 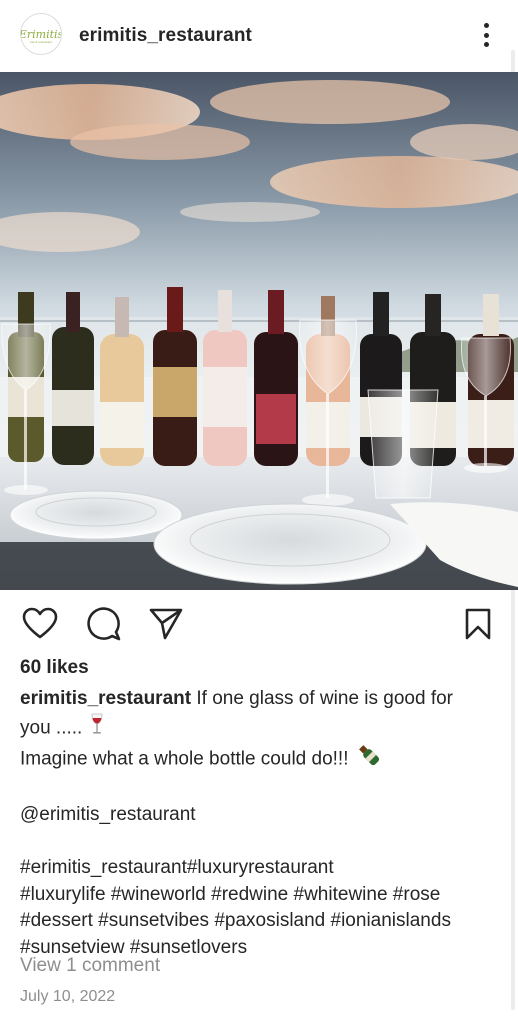 I want to click on caption-line-1: If one glass of wine is good for, so click(x=325, y=698).